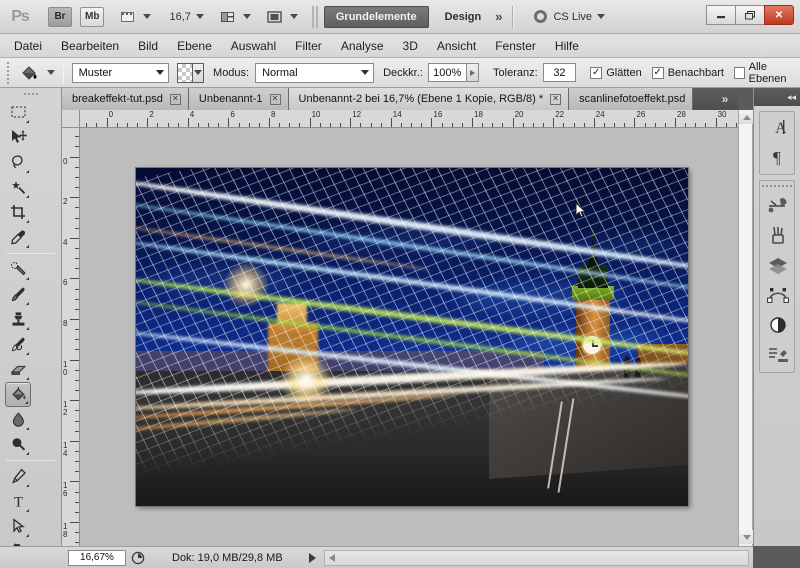 The image size is (800, 568). Describe the element at coordinates (777, 235) in the screenshot. I see `brush-presets-panel-icon` at that location.